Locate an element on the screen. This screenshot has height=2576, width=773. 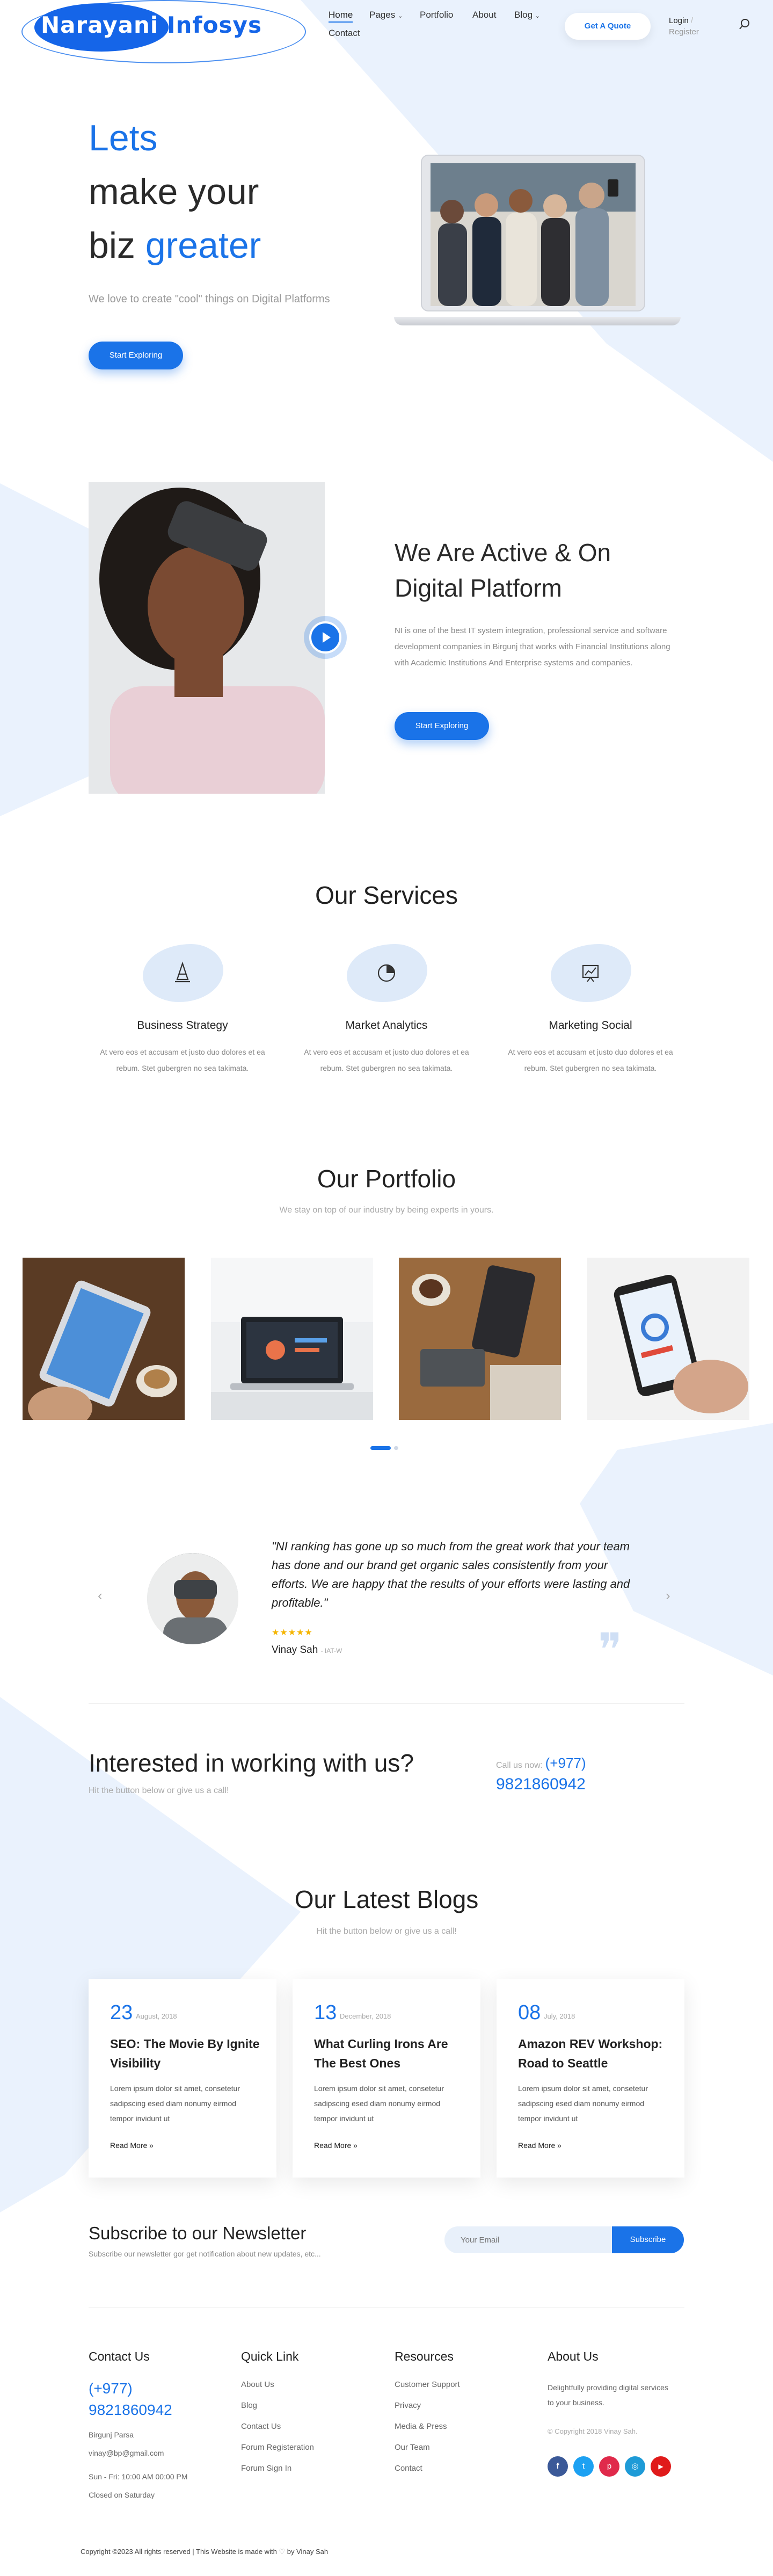
footer-link-media: Media & Press is located at coordinates (421, 2426).